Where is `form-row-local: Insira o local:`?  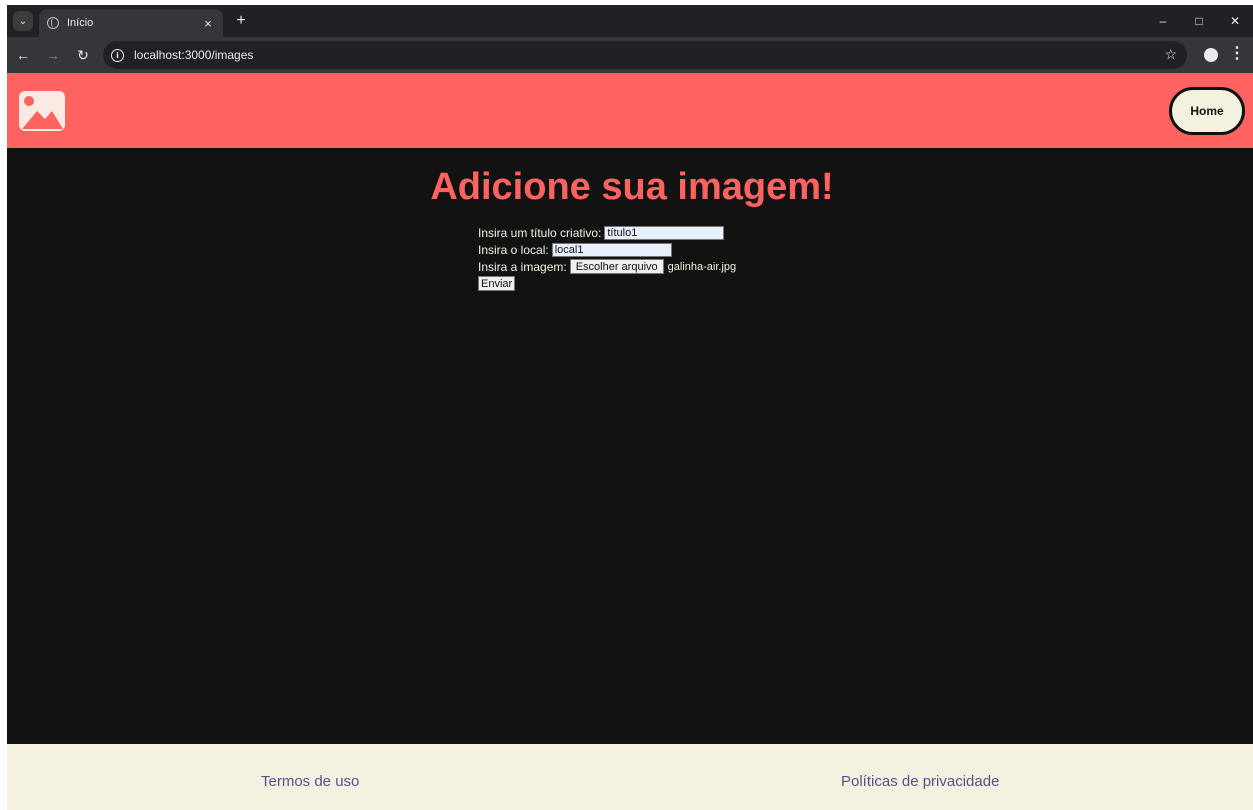 form-row-local: Insira o local: is located at coordinates (607, 249).